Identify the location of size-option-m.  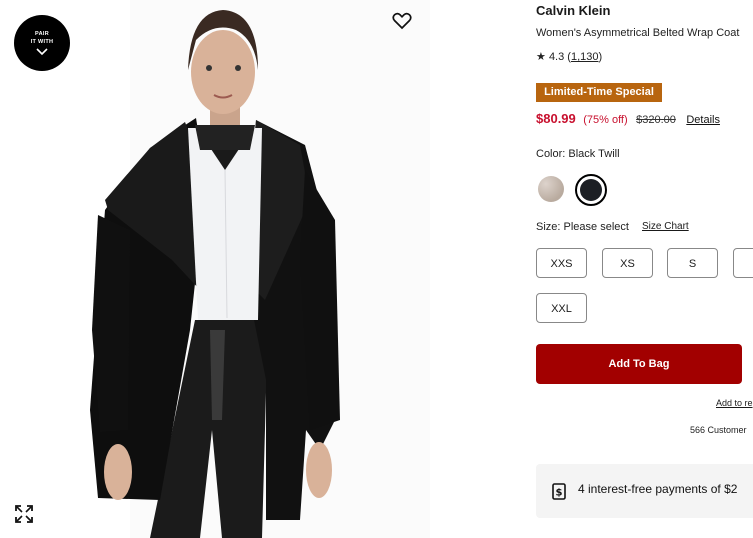
(743, 263).